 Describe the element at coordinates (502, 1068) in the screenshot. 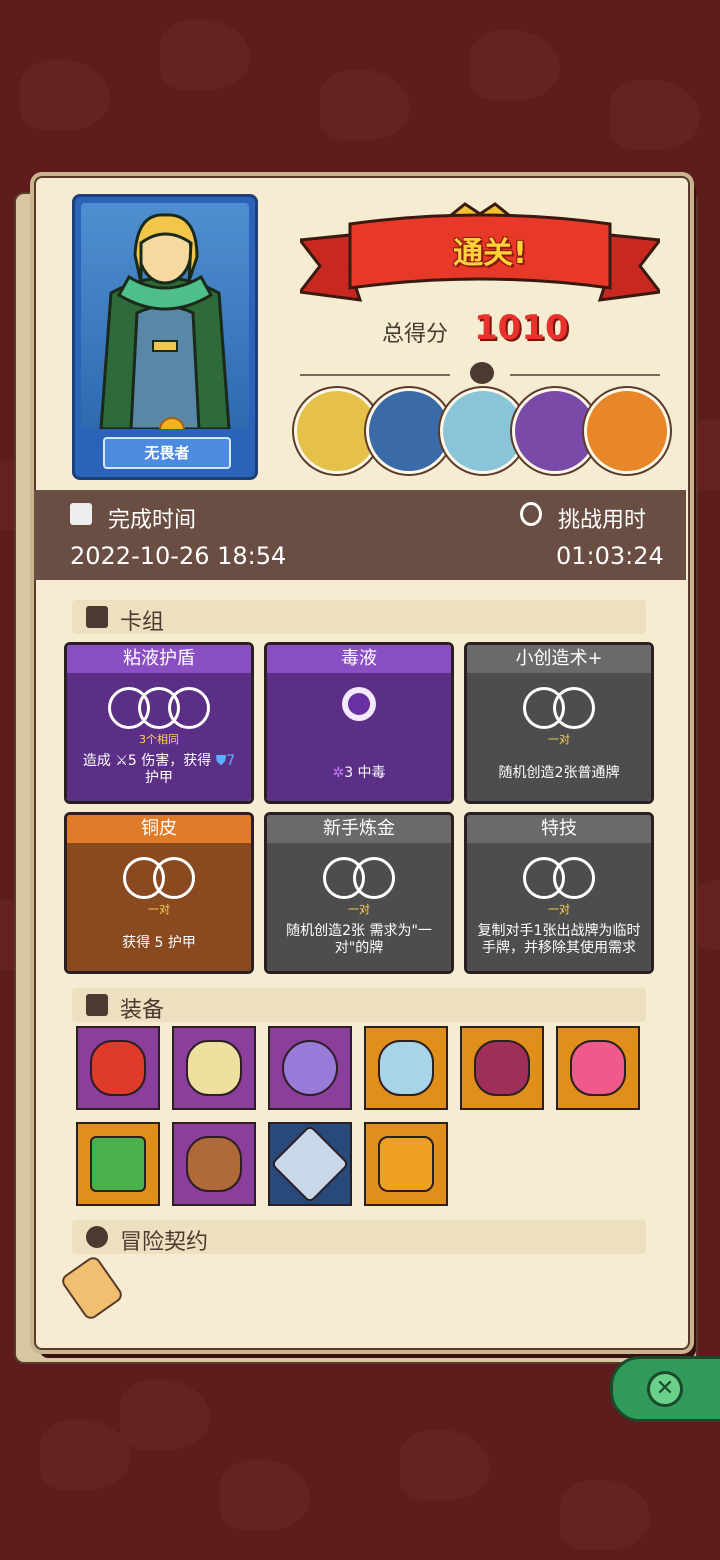

I see `heart-charm-icon` at that location.